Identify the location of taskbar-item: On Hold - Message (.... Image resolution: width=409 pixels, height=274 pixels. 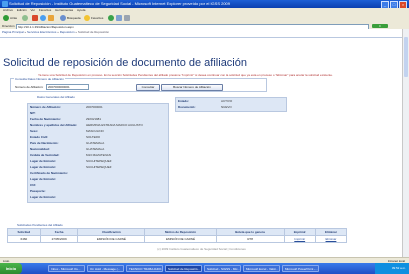
(105, 268).